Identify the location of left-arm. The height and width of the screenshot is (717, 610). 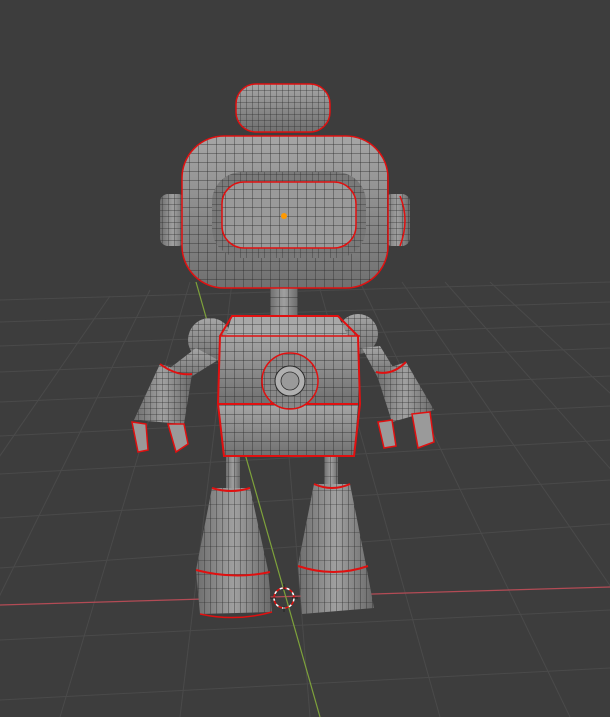
(181, 386).